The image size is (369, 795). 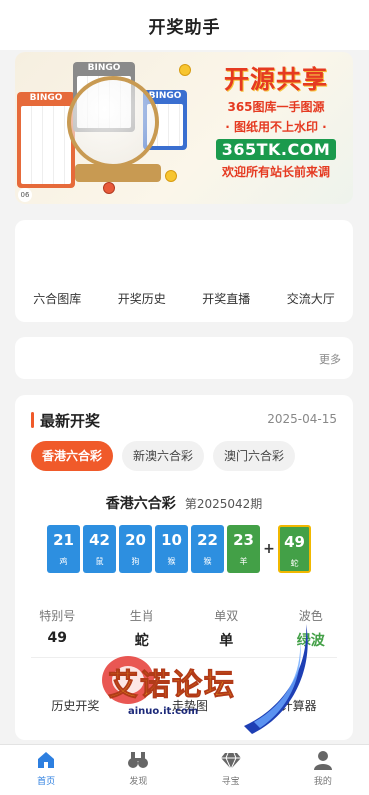 What do you see at coordinates (70, 421) in the screenshot?
I see `section-title: 最新开奖` at bounding box center [70, 421].